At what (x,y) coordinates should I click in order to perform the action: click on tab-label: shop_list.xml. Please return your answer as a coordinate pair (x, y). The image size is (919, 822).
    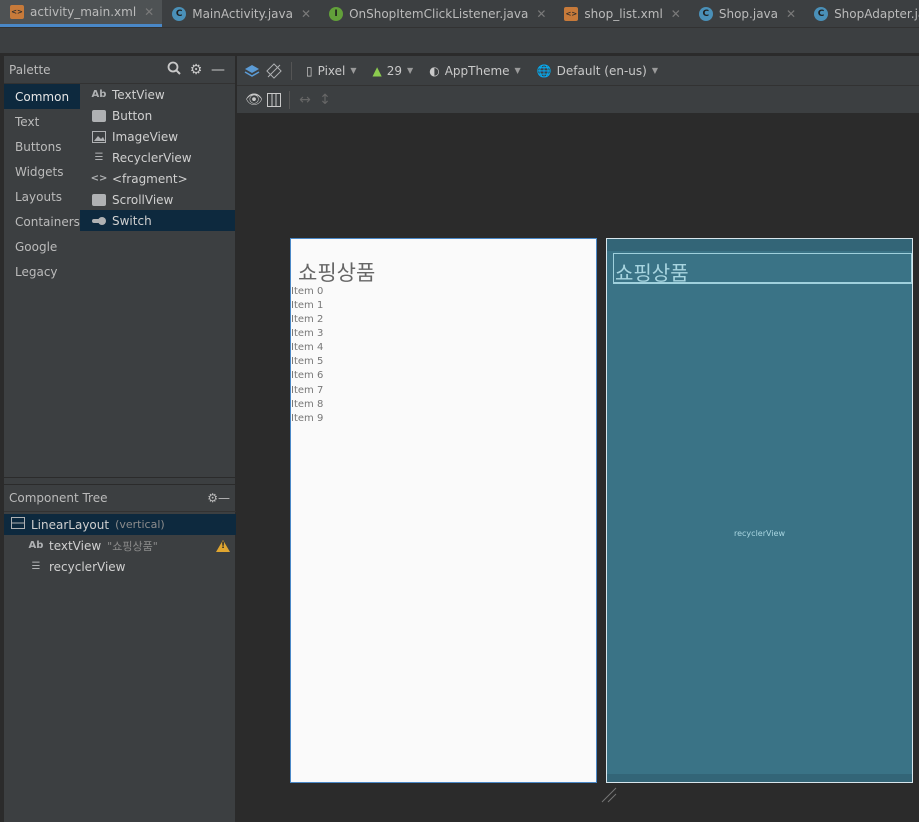
    Looking at the image, I should click on (623, 13).